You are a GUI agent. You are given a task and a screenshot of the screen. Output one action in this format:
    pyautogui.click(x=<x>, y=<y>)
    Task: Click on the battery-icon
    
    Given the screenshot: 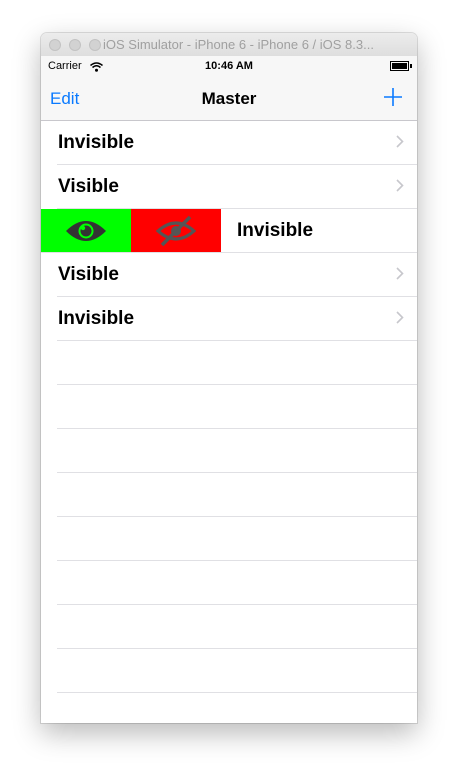 What is the action you would take?
    pyautogui.click(x=401, y=66)
    